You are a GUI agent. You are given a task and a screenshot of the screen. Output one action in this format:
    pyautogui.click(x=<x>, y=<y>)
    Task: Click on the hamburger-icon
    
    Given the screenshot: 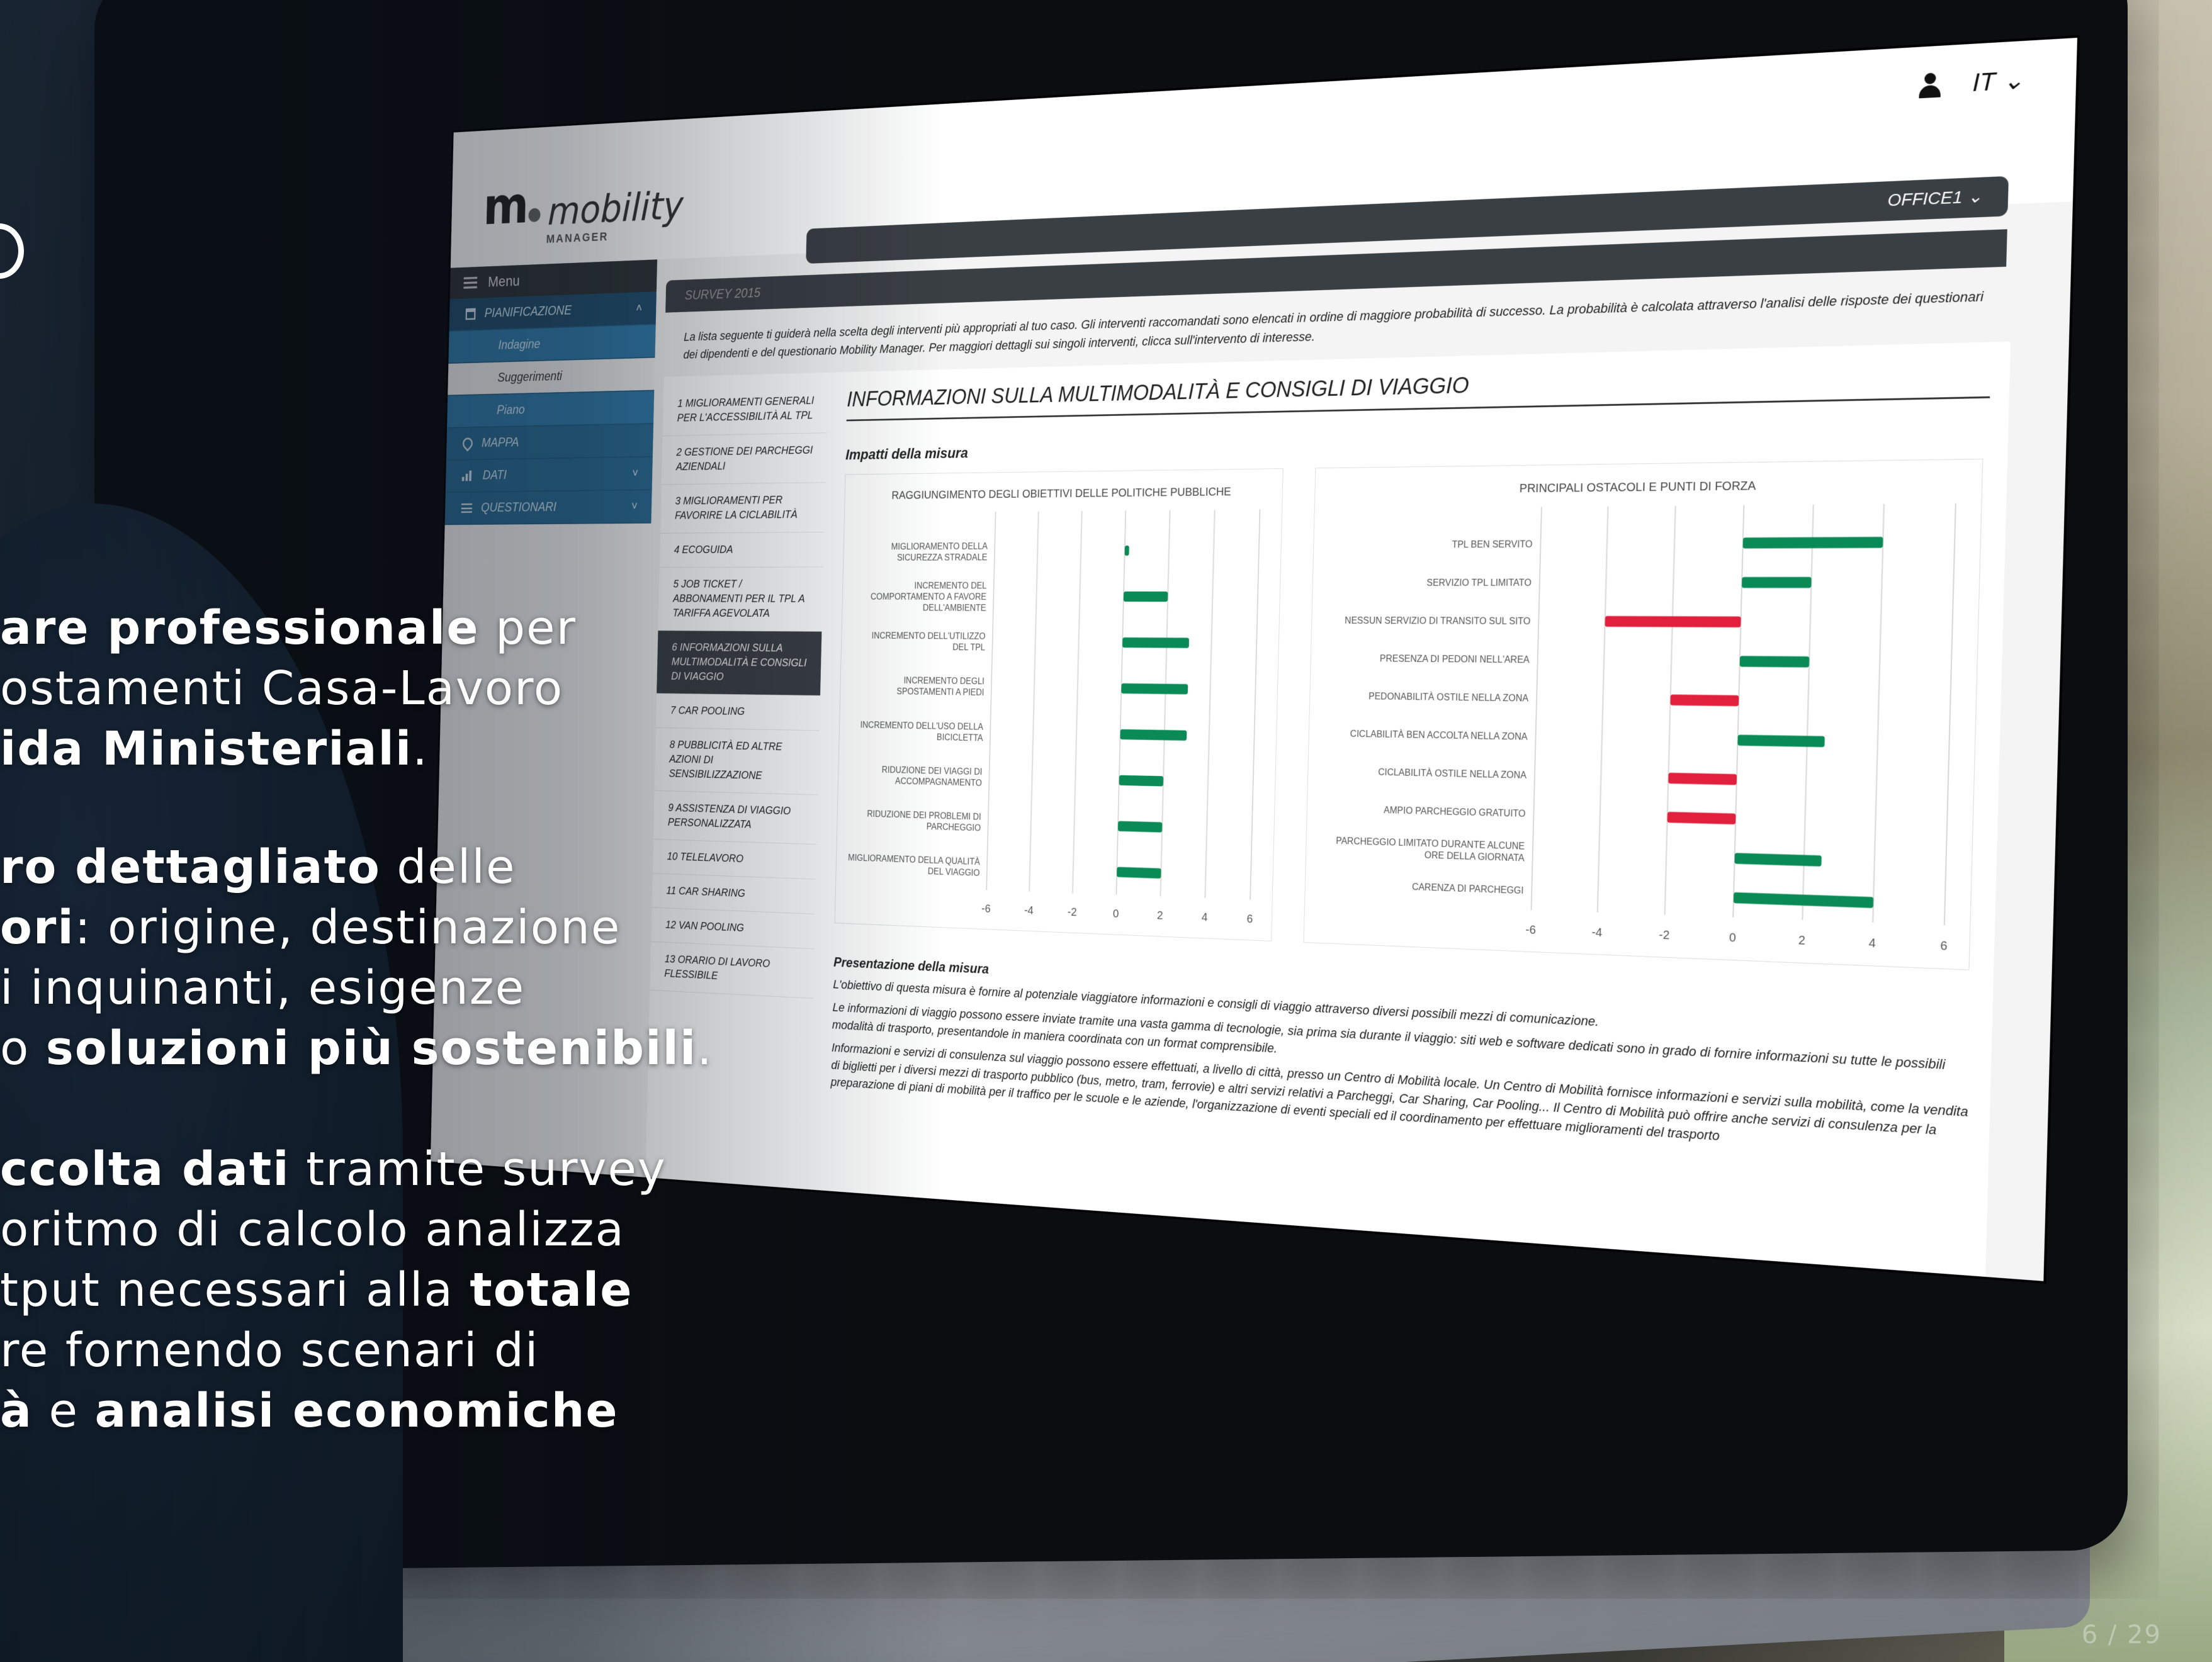 What is the action you would take?
    pyautogui.click(x=470, y=283)
    